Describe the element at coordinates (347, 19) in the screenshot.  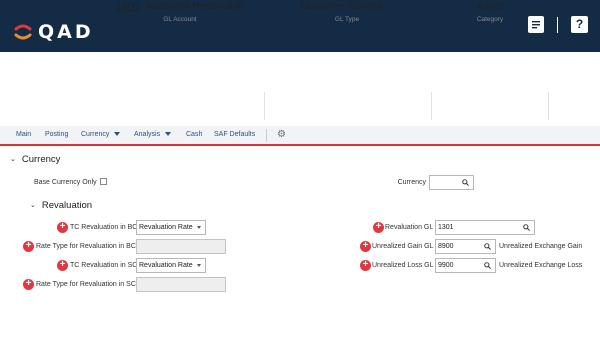
I see `gl-type-caption: GL Type` at that location.